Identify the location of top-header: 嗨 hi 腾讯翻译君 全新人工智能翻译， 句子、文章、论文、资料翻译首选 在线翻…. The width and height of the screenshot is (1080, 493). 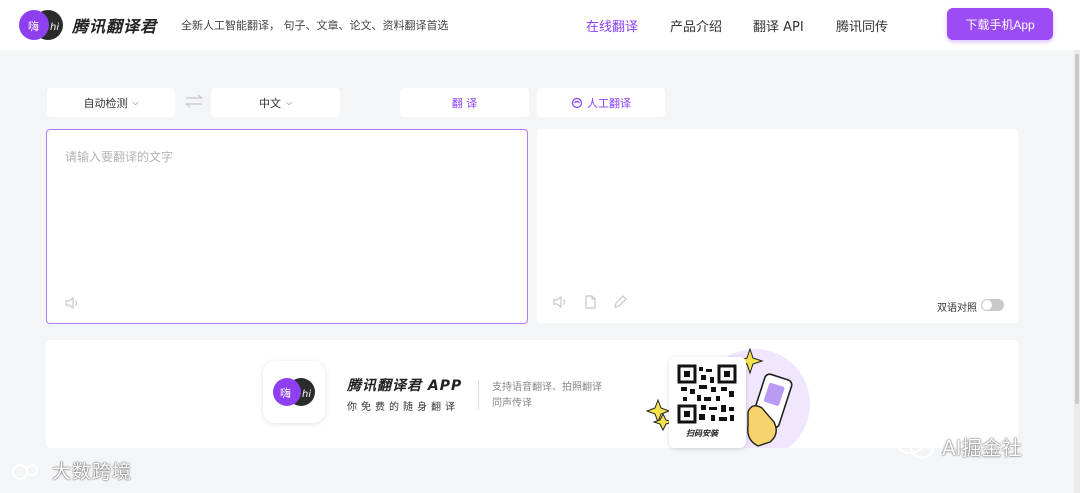
(540, 25).